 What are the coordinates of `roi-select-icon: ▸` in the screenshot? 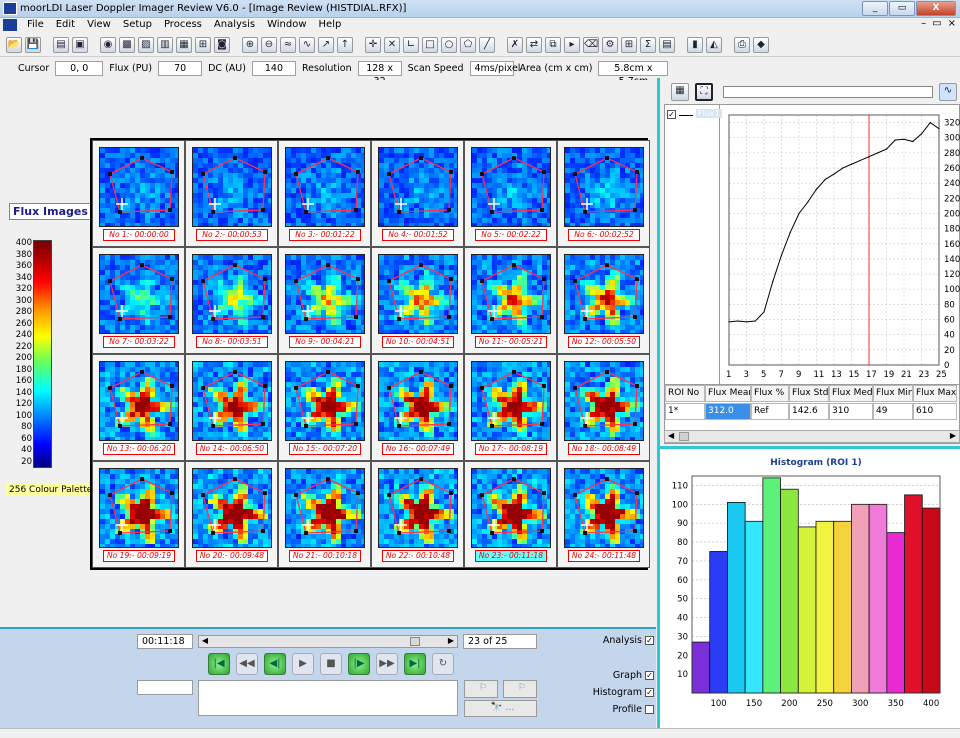 It's located at (572, 44).